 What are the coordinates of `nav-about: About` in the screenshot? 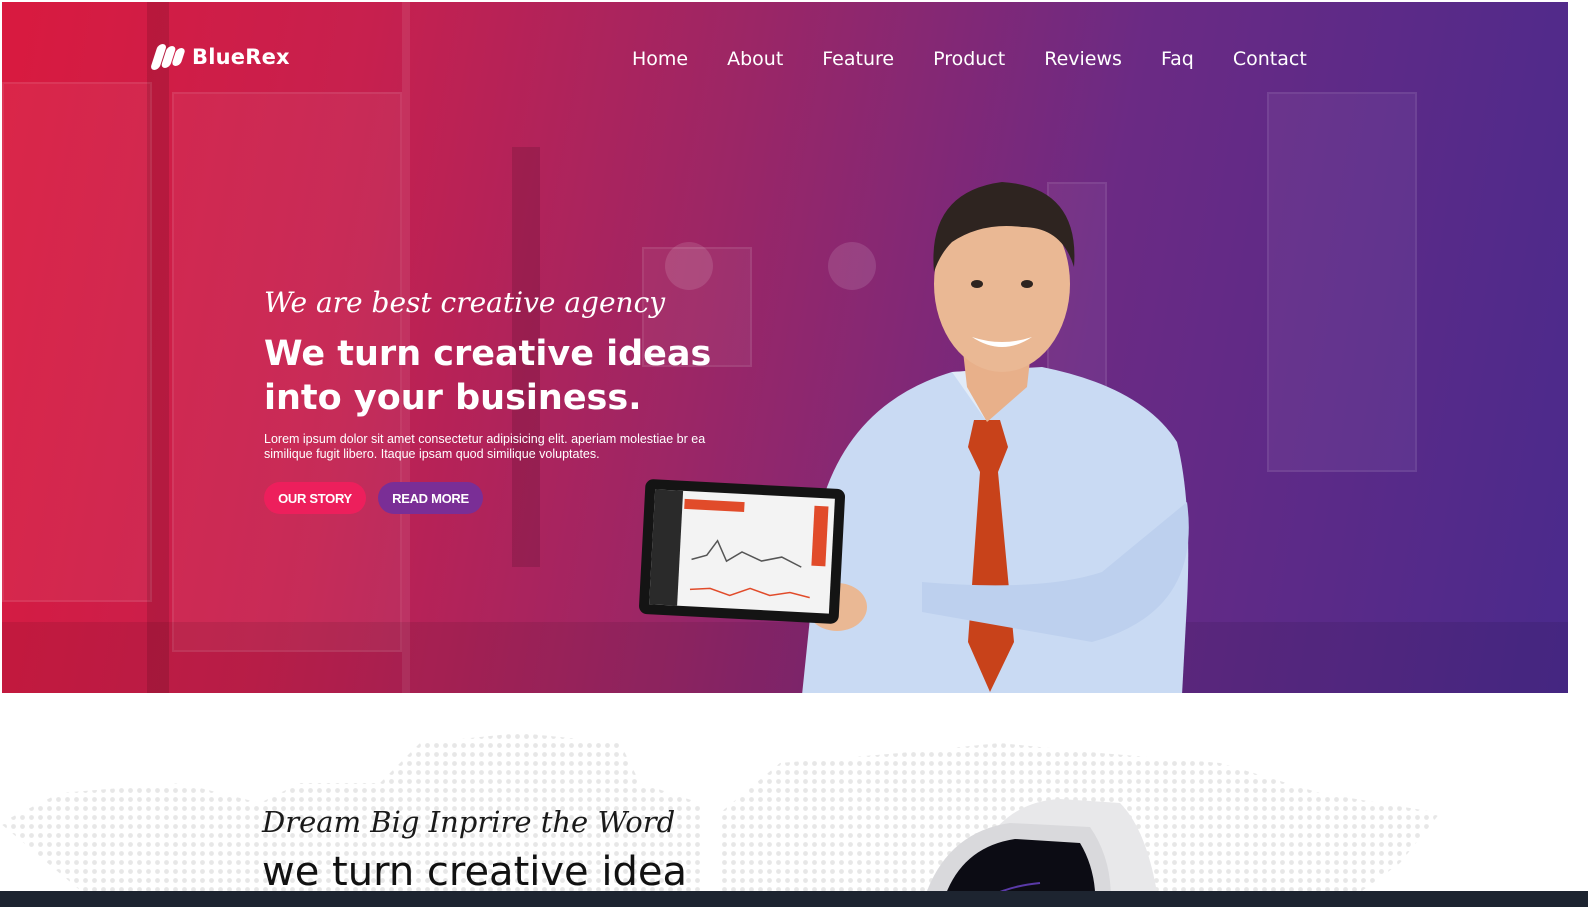 It's located at (755, 59).